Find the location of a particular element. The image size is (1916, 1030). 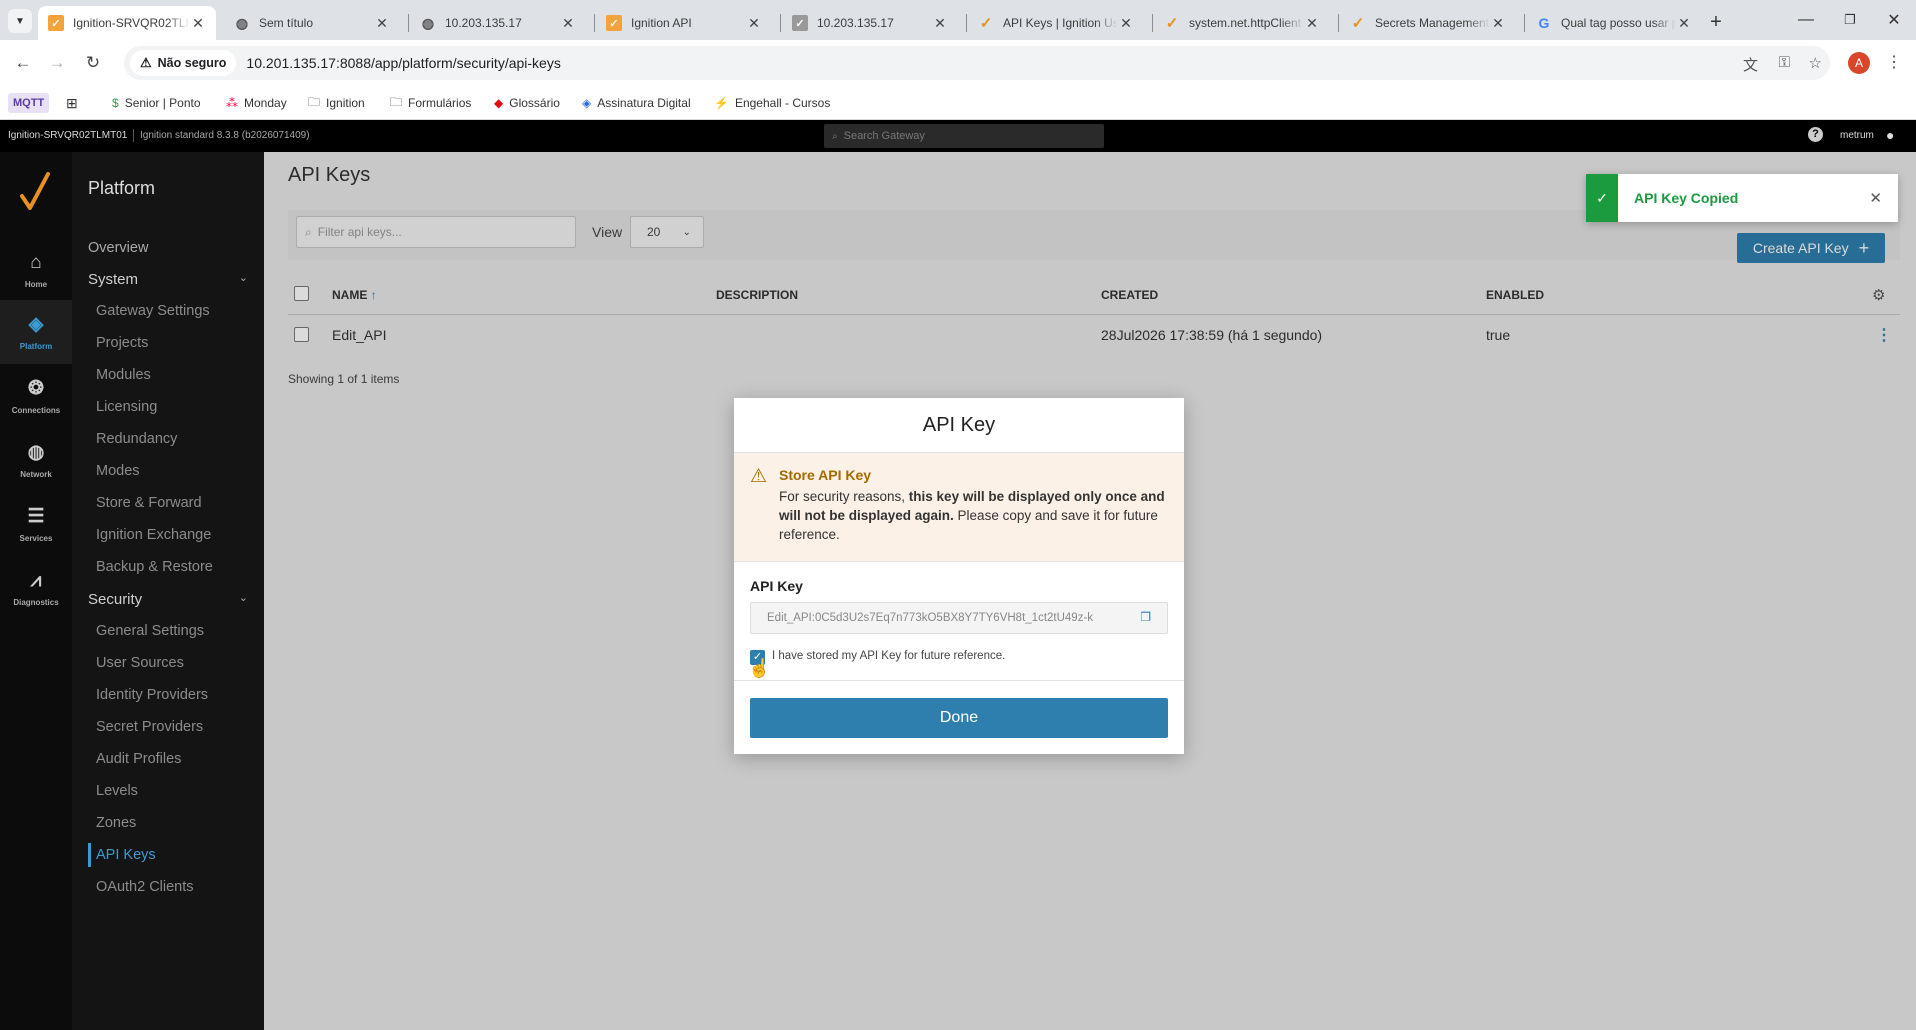

browser-tab: ✓ Secrets Management ✕ is located at coordinates (1428, 23).